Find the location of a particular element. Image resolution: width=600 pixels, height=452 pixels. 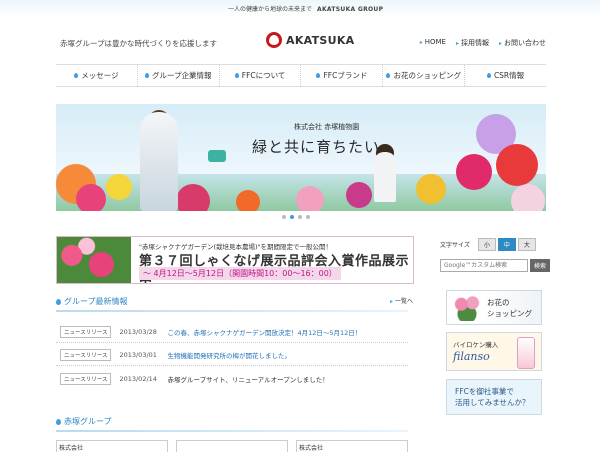

news-title: 赤塚グループサイト、リニューアルオープンしました！ is located at coordinates (247, 379).